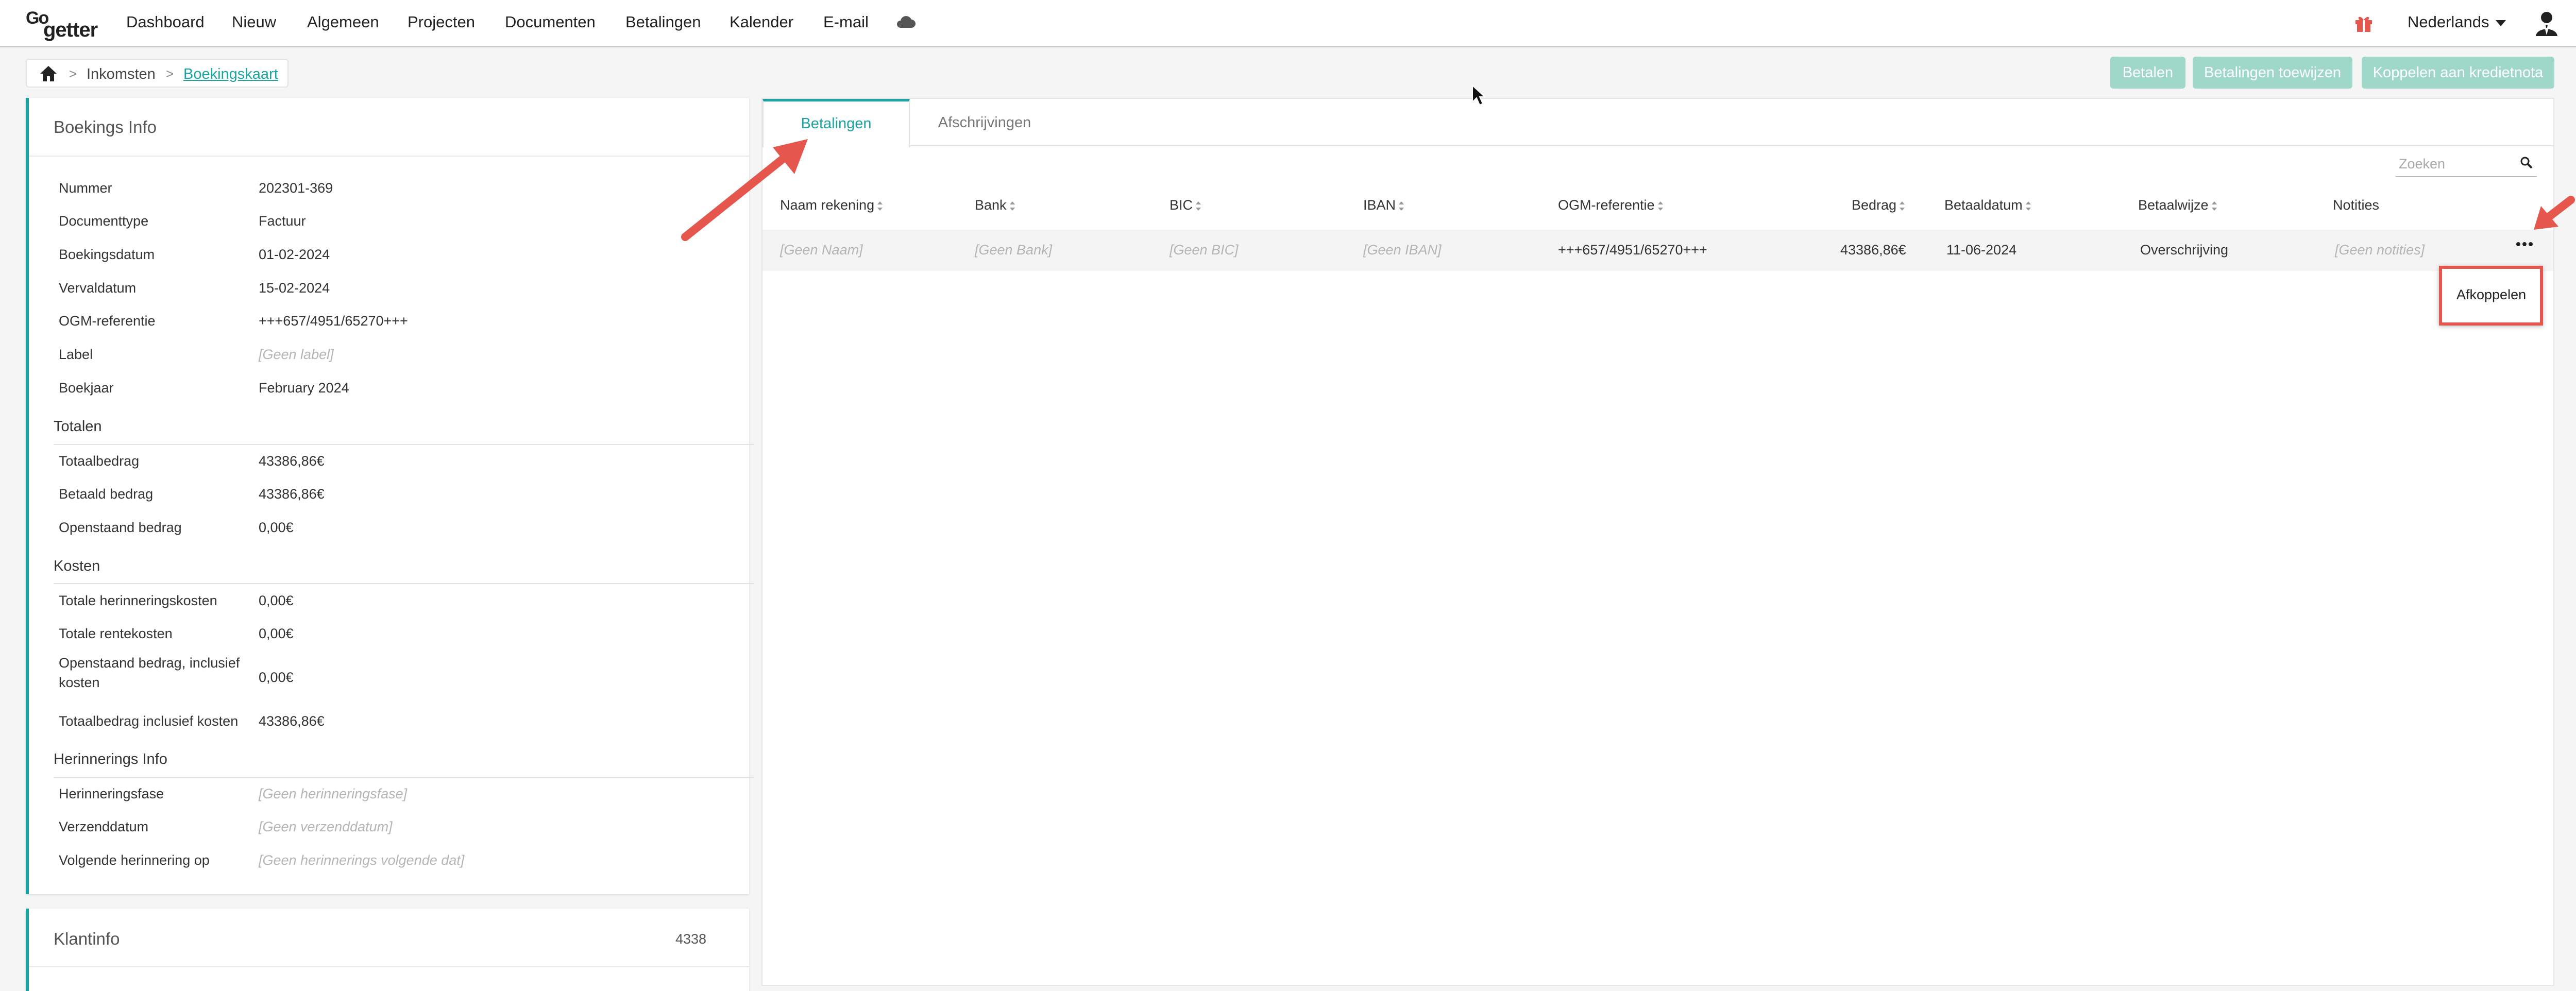 This screenshot has width=2576, height=991. What do you see at coordinates (99, 461) in the screenshot?
I see `field-label: Totaalbedrag` at bounding box center [99, 461].